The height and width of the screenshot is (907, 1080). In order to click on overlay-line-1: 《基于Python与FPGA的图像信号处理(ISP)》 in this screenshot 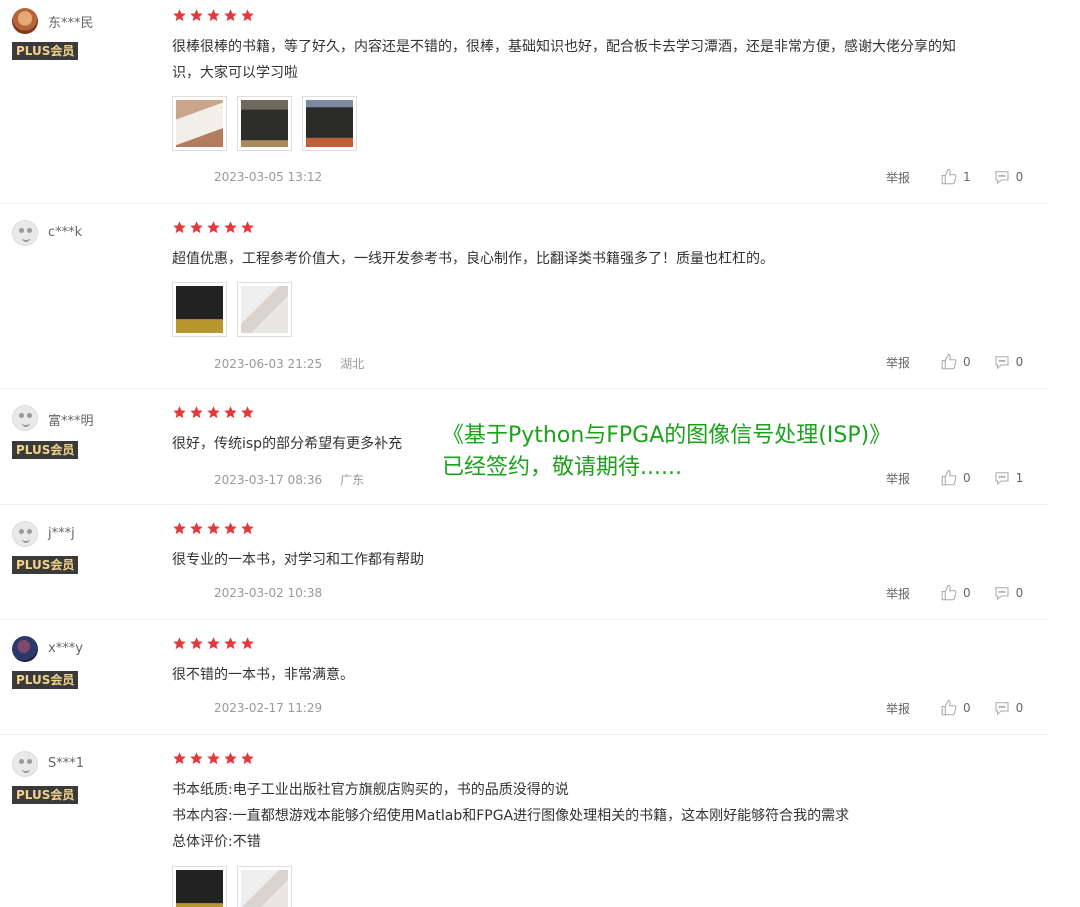, I will do `click(667, 435)`.